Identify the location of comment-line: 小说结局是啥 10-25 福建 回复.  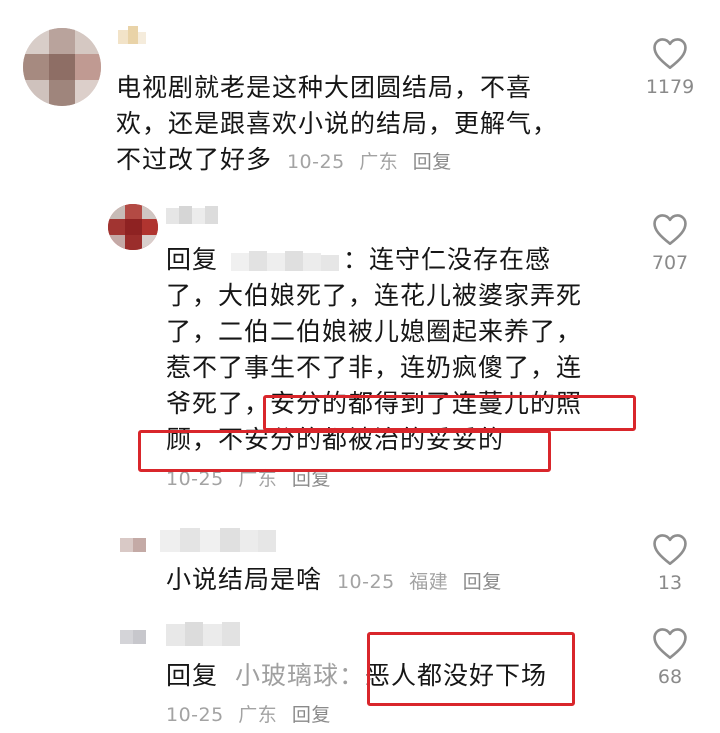
(338, 581).